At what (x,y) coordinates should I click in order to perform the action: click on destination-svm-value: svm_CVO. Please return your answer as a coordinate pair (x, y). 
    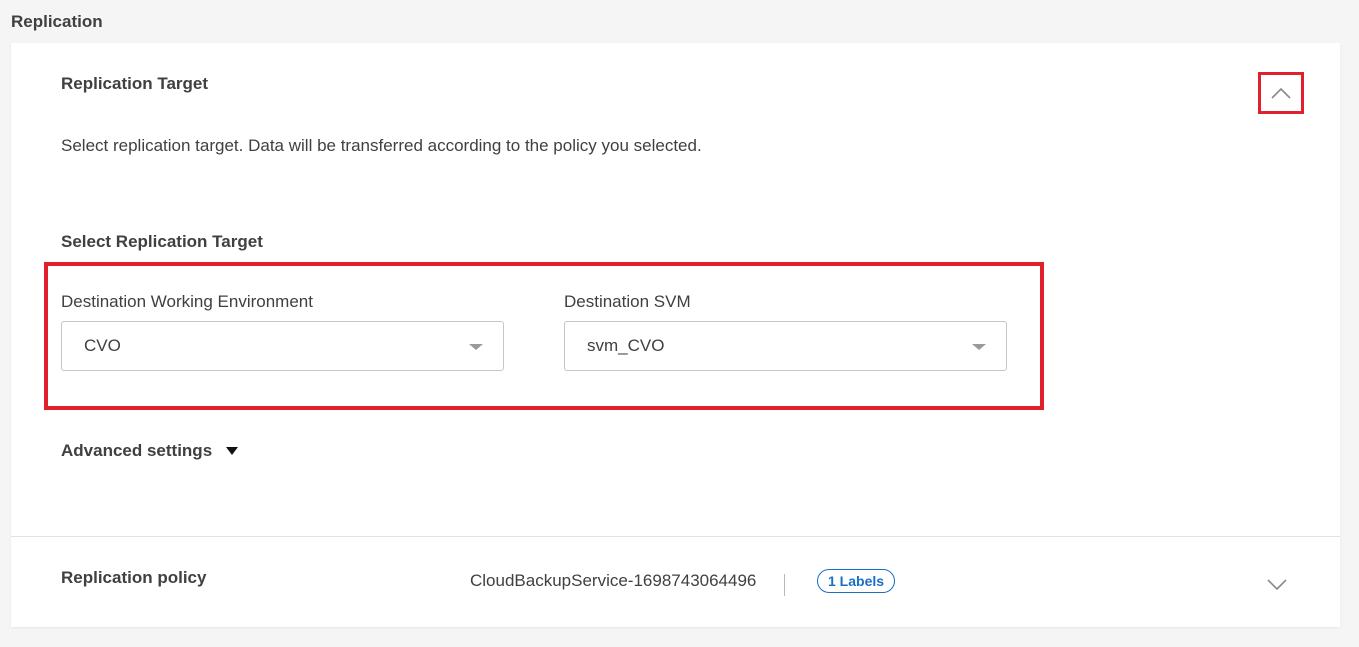
    Looking at the image, I should click on (626, 345).